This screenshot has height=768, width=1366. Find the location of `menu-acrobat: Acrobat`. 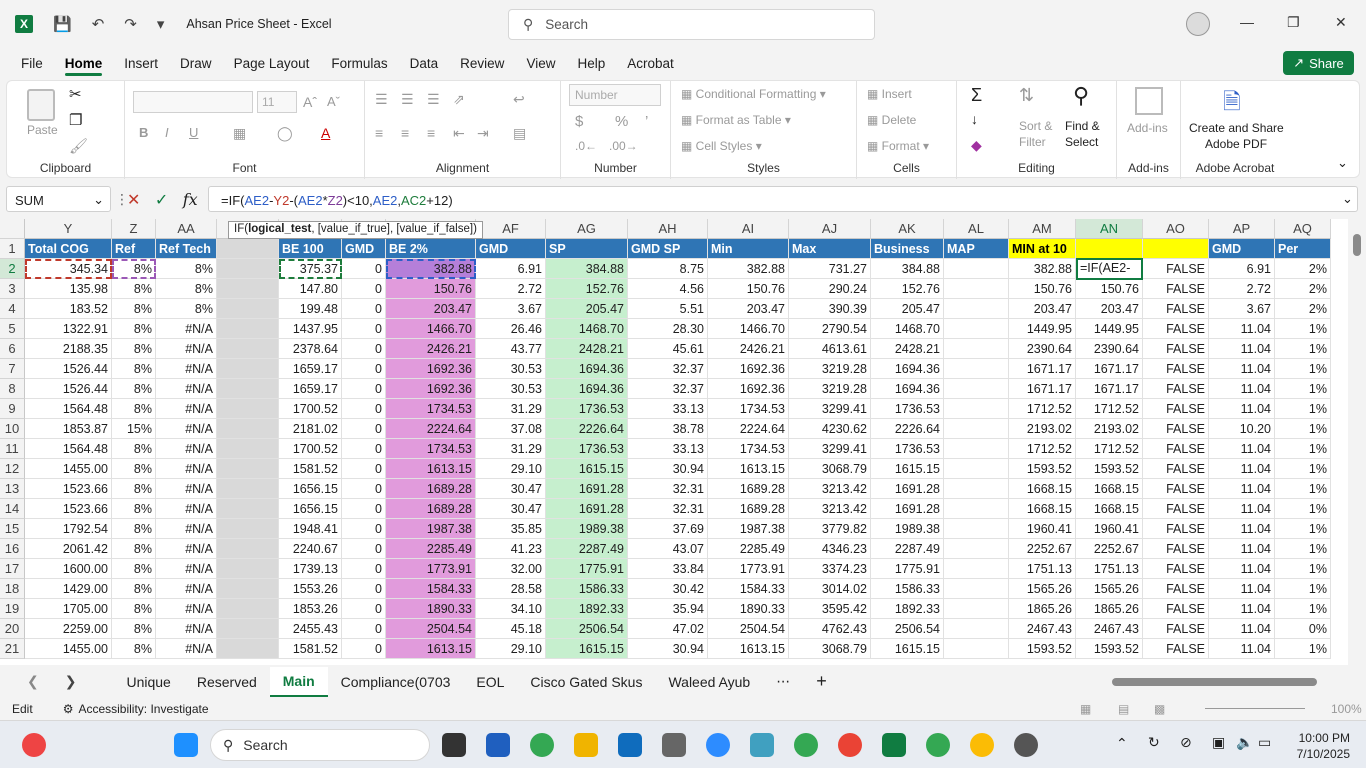

menu-acrobat: Acrobat is located at coordinates (650, 63).